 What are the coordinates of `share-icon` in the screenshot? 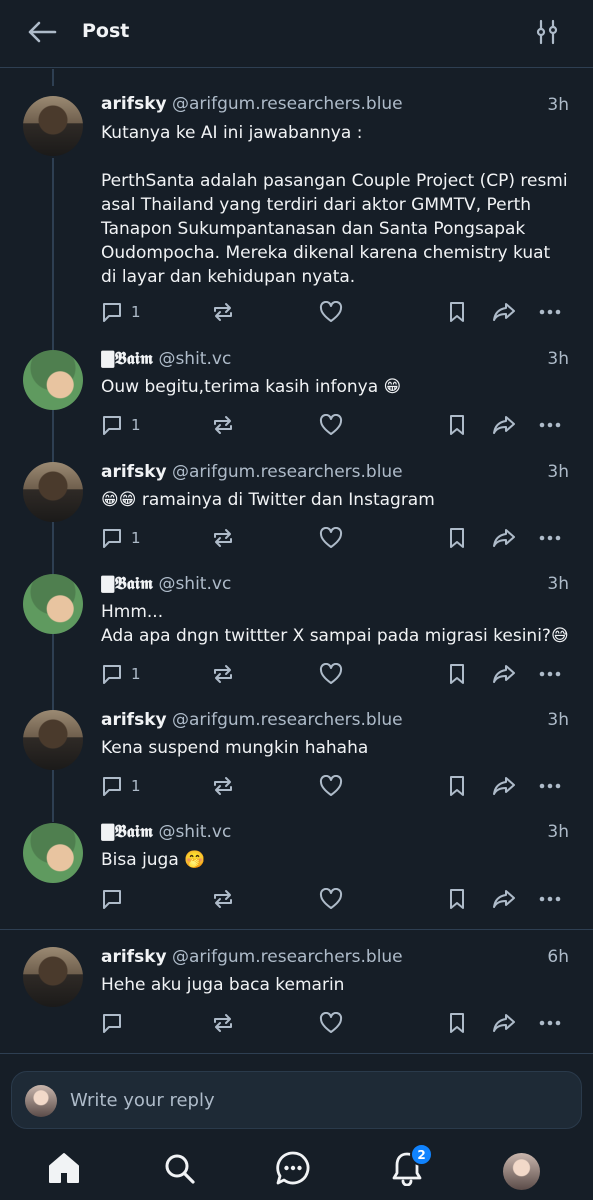 It's located at (504, 538).